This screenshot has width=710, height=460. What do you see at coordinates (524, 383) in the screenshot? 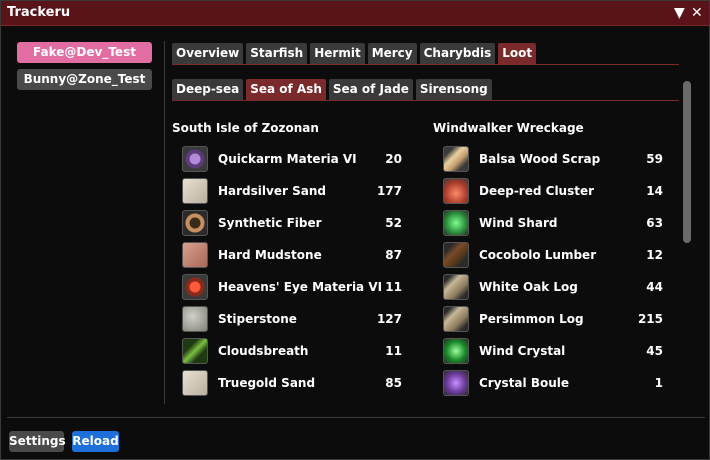
I see `loot-item-name: Crystal Boule` at bounding box center [524, 383].